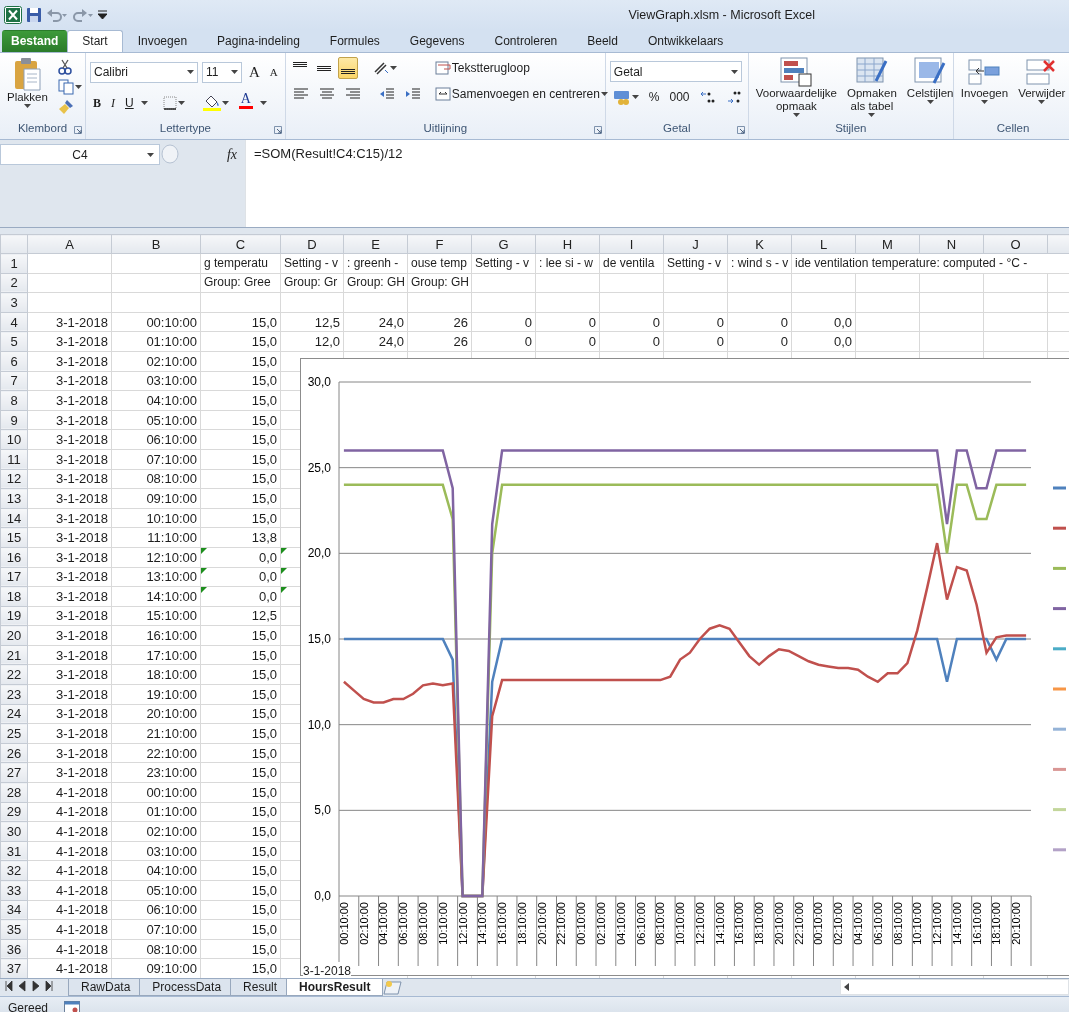 The width and height of the screenshot is (1069, 1012). What do you see at coordinates (156, 910) in the screenshot?
I see `table-cell: 06:10:00` at bounding box center [156, 910].